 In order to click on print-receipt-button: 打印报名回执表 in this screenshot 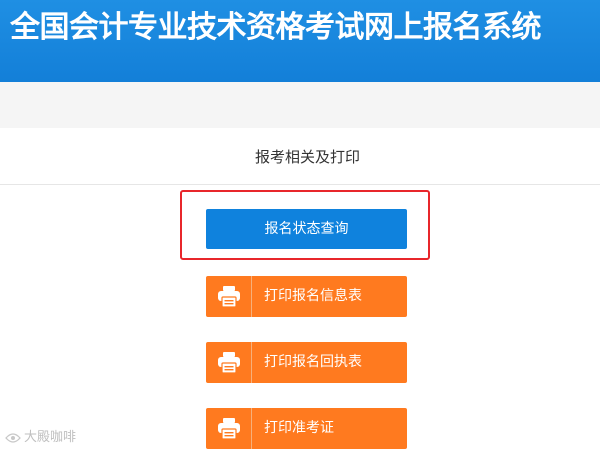, I will do `click(306, 362)`.